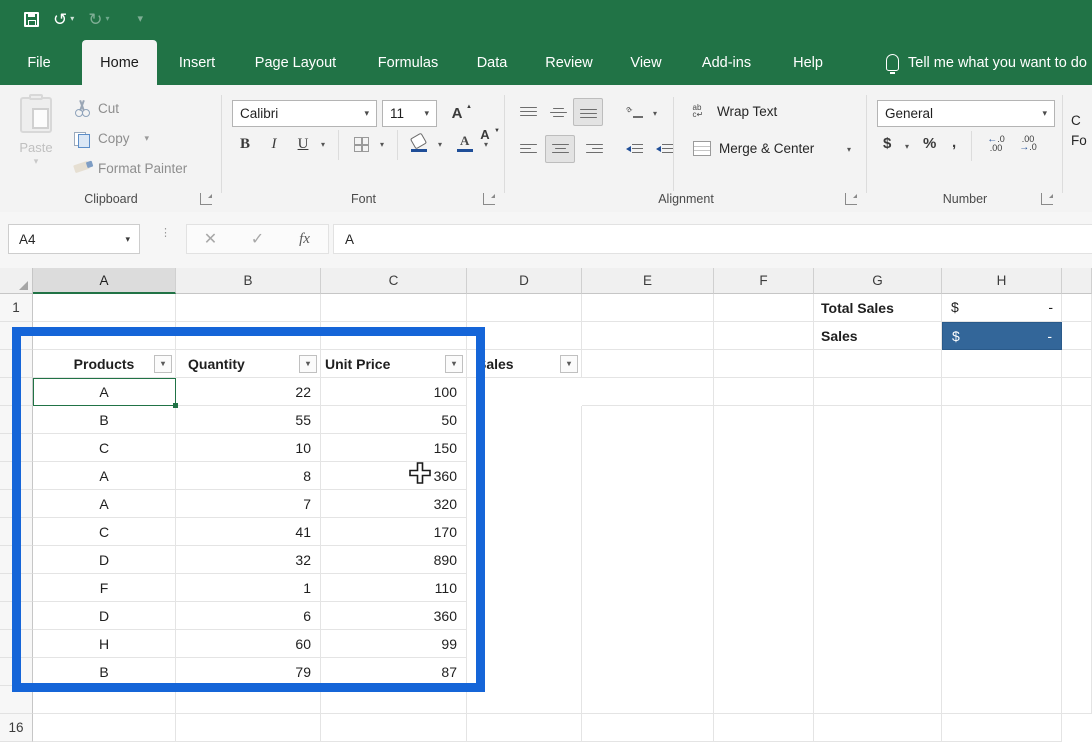 Image resolution: width=1092 pixels, height=742 pixels. What do you see at coordinates (394, 336) in the screenshot?
I see `cell-c2` at bounding box center [394, 336].